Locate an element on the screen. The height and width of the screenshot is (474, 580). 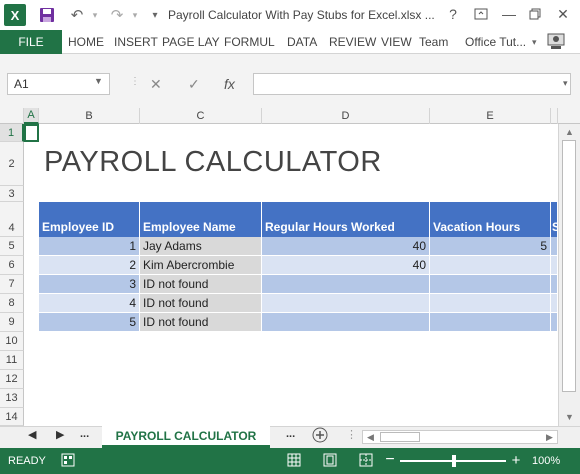
column-header-e: E is located at coordinates (490, 116).